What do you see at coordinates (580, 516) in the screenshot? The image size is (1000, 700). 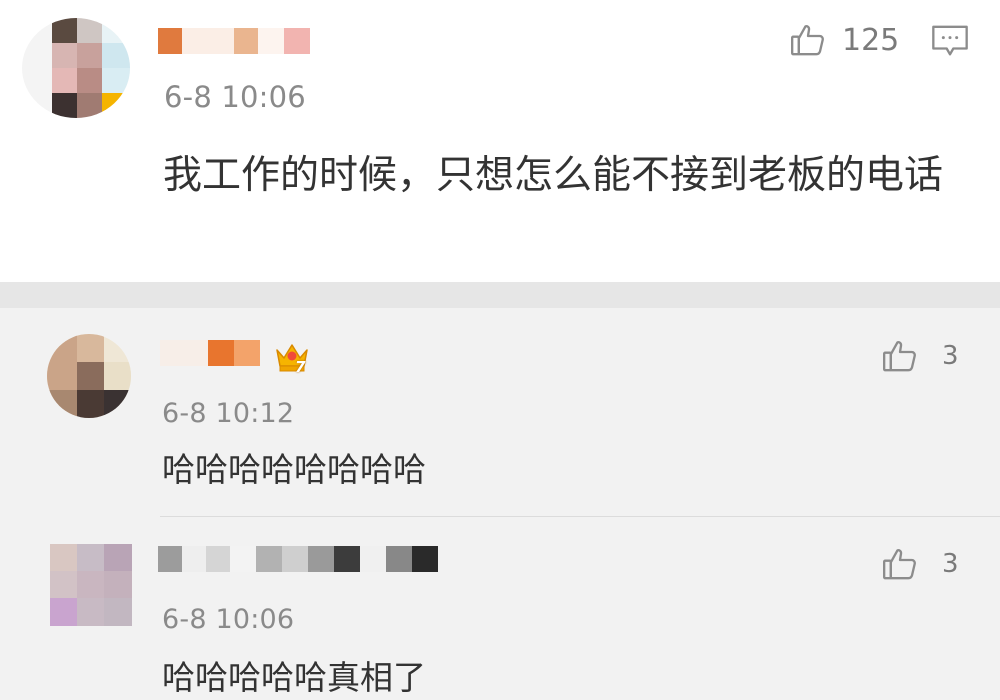 I see `reply-divider` at bounding box center [580, 516].